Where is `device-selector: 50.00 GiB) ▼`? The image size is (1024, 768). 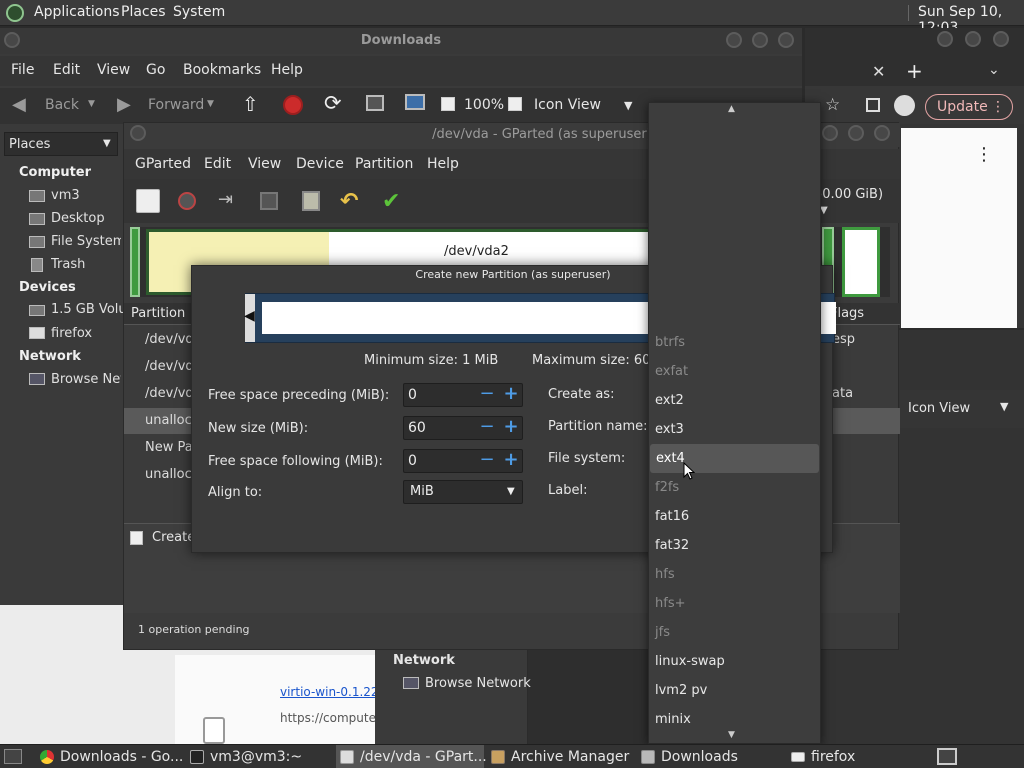
device-selector: 50.00 GiB) ▼ is located at coordinates (857, 201).